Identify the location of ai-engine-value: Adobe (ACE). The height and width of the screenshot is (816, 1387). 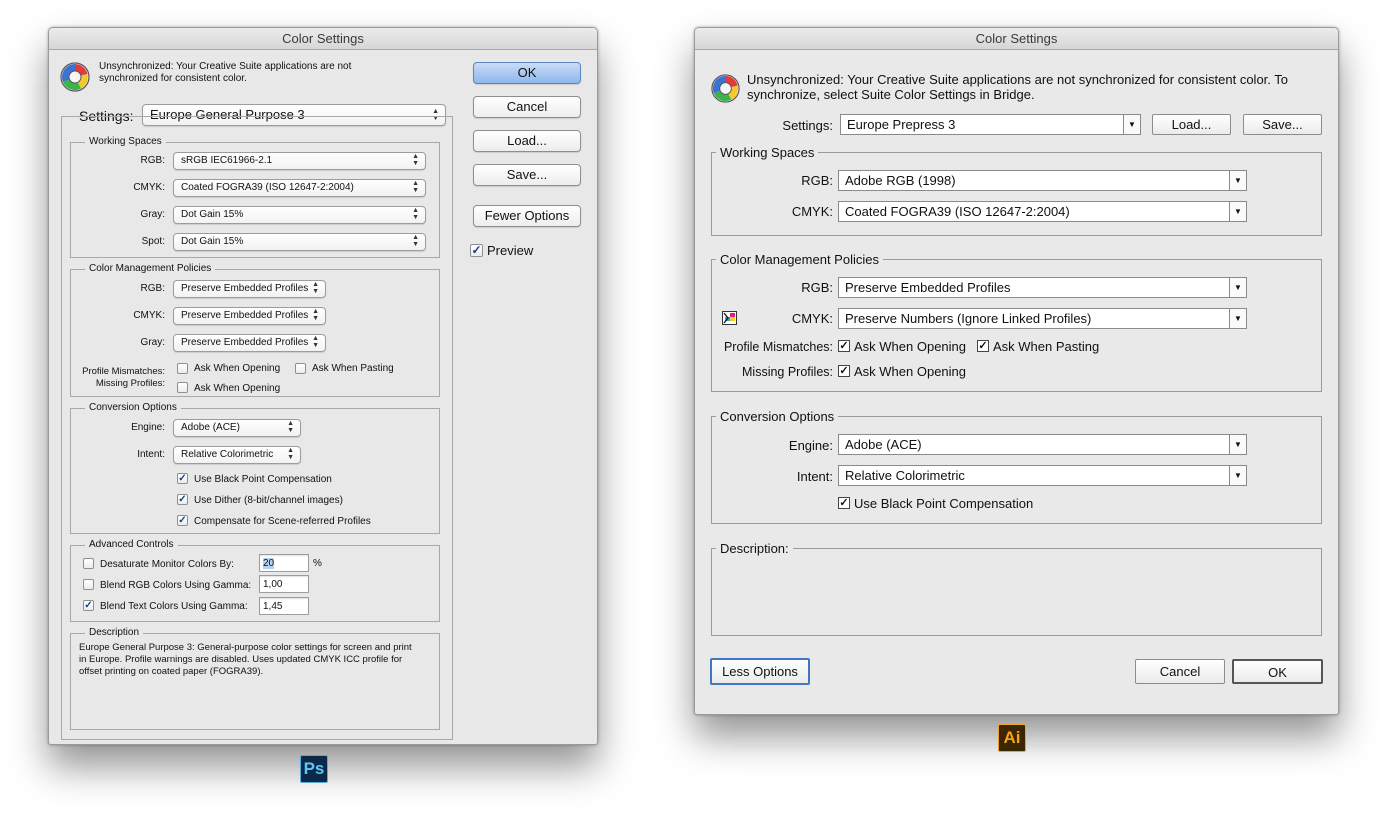
(883, 444).